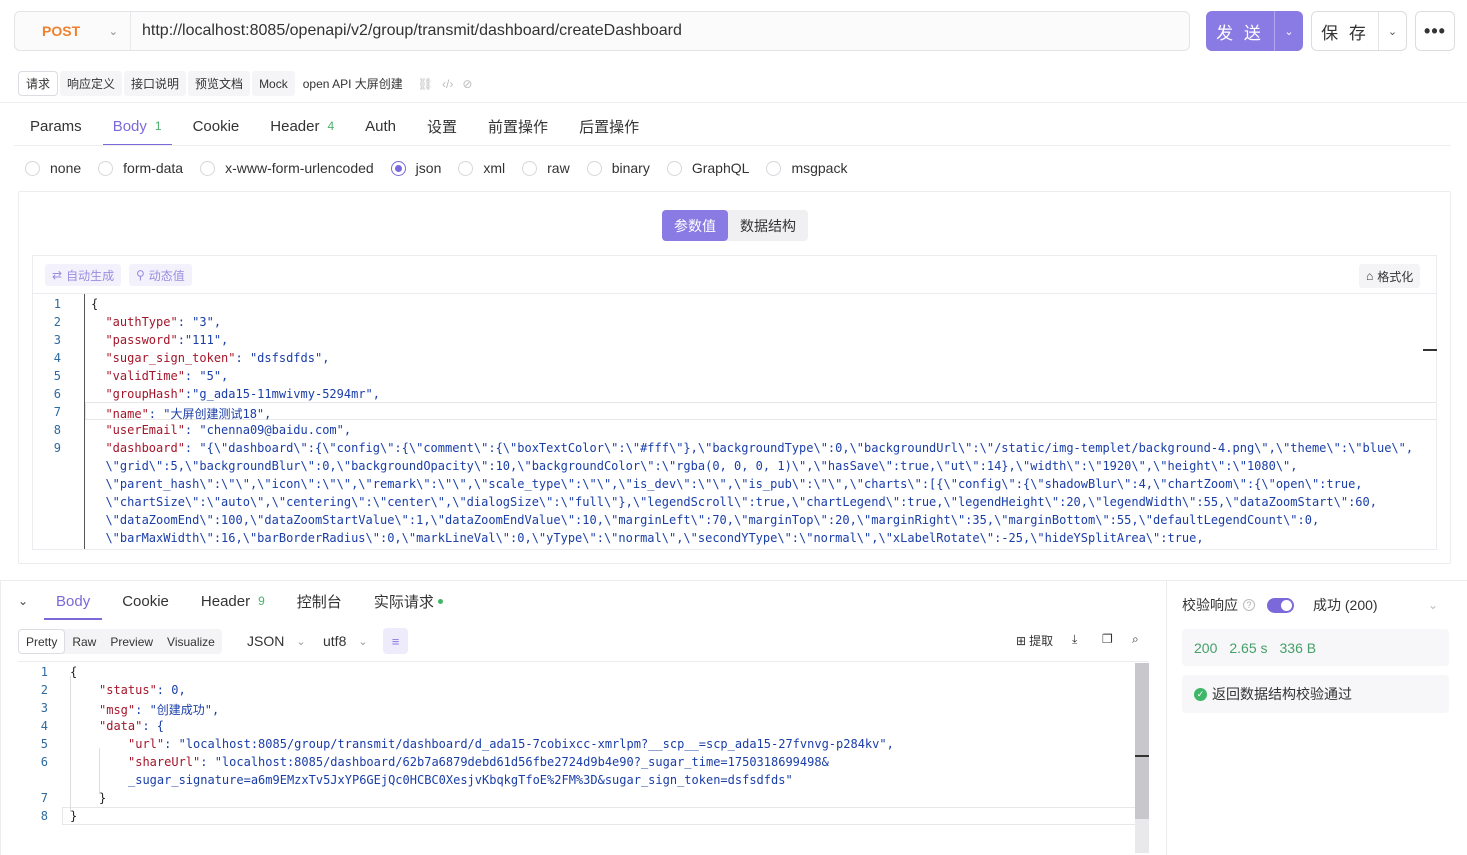  What do you see at coordinates (1142, 741) in the screenshot?
I see `scrollbar-thumb` at bounding box center [1142, 741].